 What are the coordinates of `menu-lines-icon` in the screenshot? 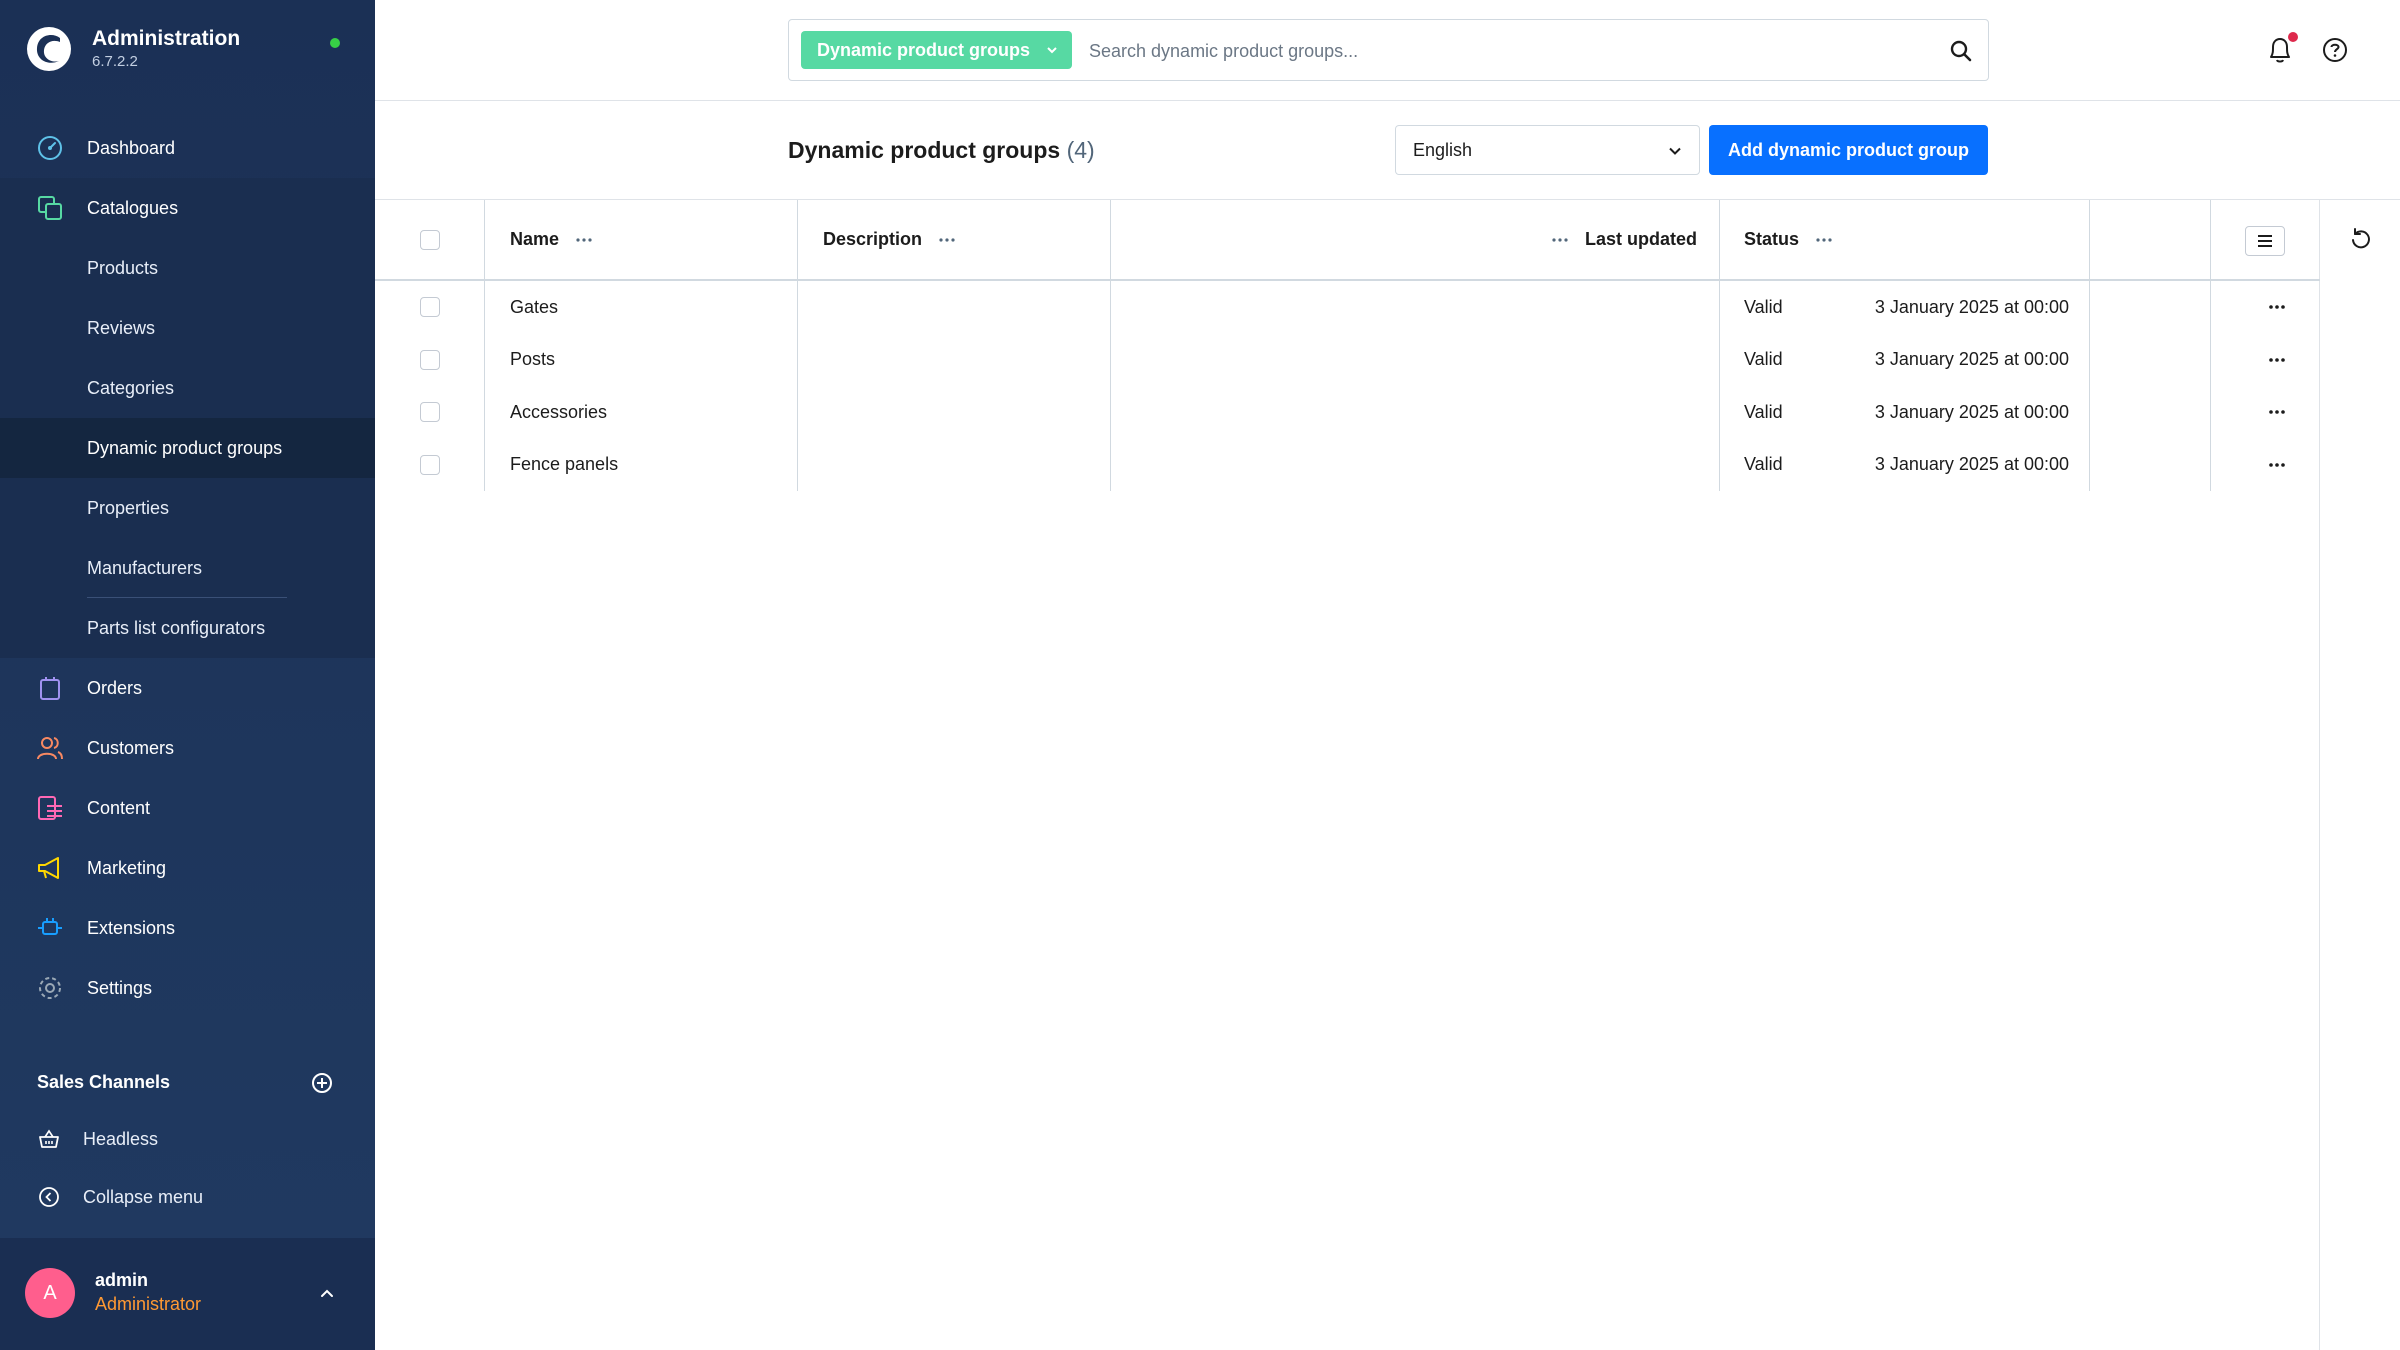 It's located at (2265, 241).